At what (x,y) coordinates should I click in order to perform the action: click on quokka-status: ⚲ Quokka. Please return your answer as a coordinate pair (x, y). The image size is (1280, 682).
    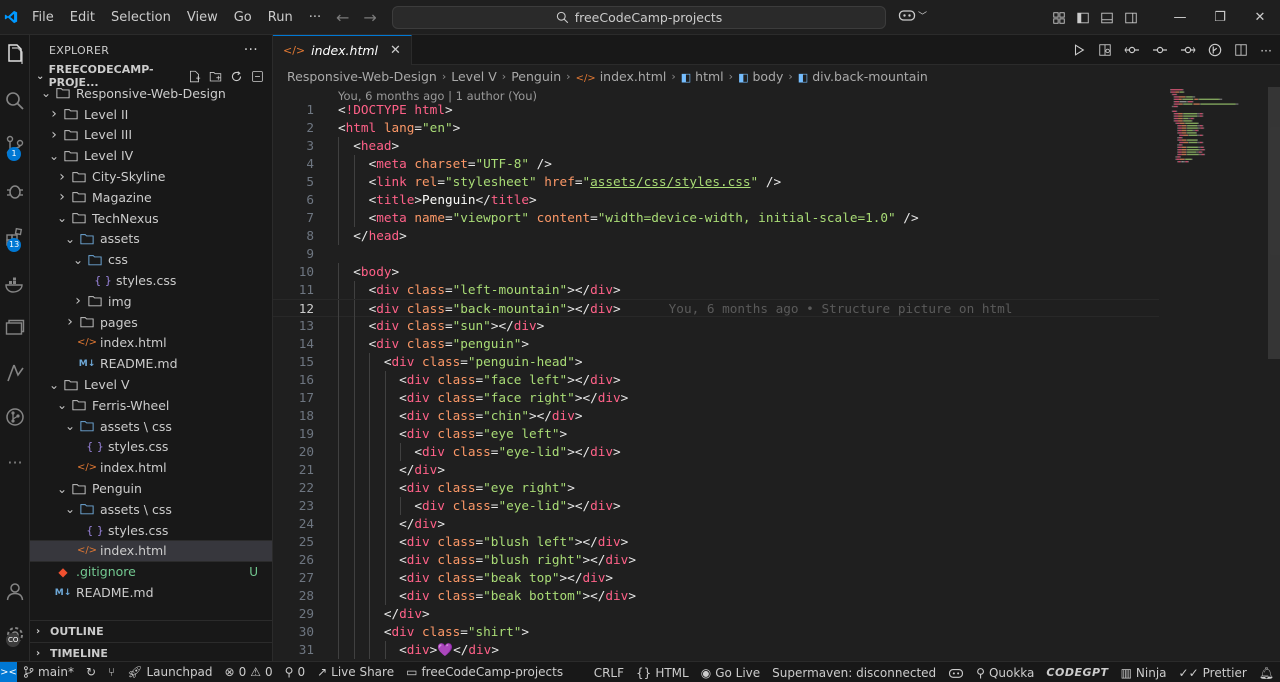
    Looking at the image, I should click on (1005, 673).